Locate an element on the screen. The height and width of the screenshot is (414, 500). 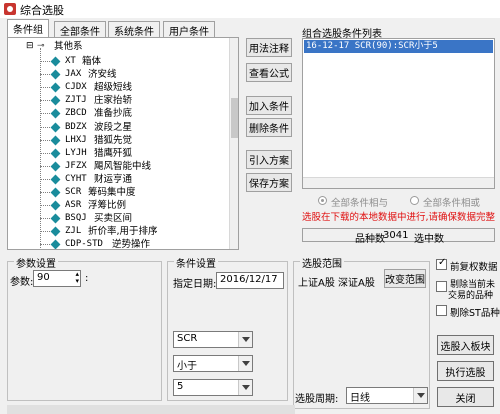
exclude-untraded-checkbox is located at coordinates (441, 286).